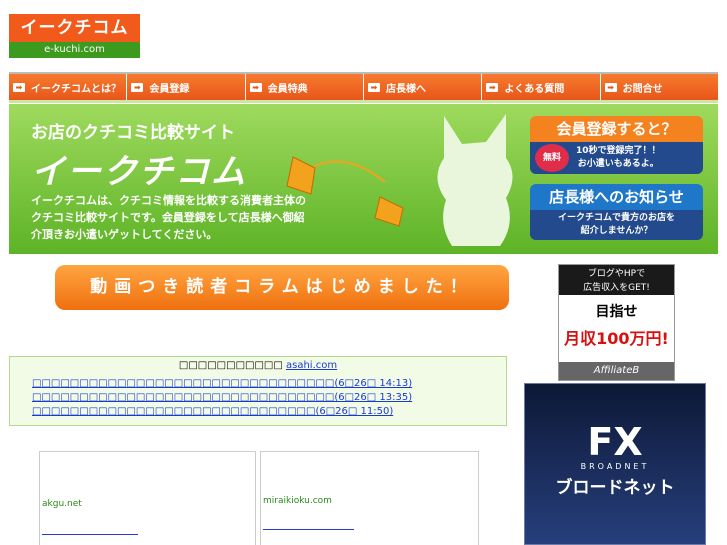  What do you see at coordinates (534, 89) in the screenshot?
I see `nav-item-label: よくある質問` at bounding box center [534, 89].